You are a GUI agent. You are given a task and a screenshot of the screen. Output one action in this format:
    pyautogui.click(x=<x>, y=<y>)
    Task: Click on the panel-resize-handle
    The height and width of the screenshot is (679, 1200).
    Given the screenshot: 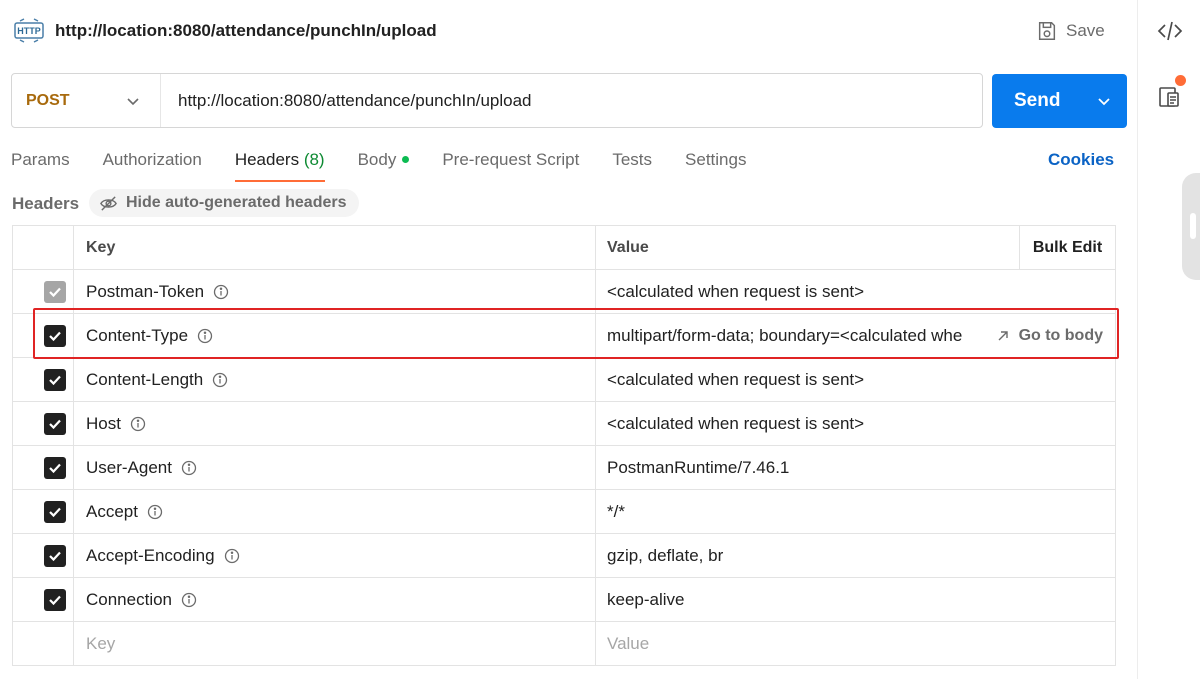 What is the action you would take?
    pyautogui.click(x=1191, y=226)
    